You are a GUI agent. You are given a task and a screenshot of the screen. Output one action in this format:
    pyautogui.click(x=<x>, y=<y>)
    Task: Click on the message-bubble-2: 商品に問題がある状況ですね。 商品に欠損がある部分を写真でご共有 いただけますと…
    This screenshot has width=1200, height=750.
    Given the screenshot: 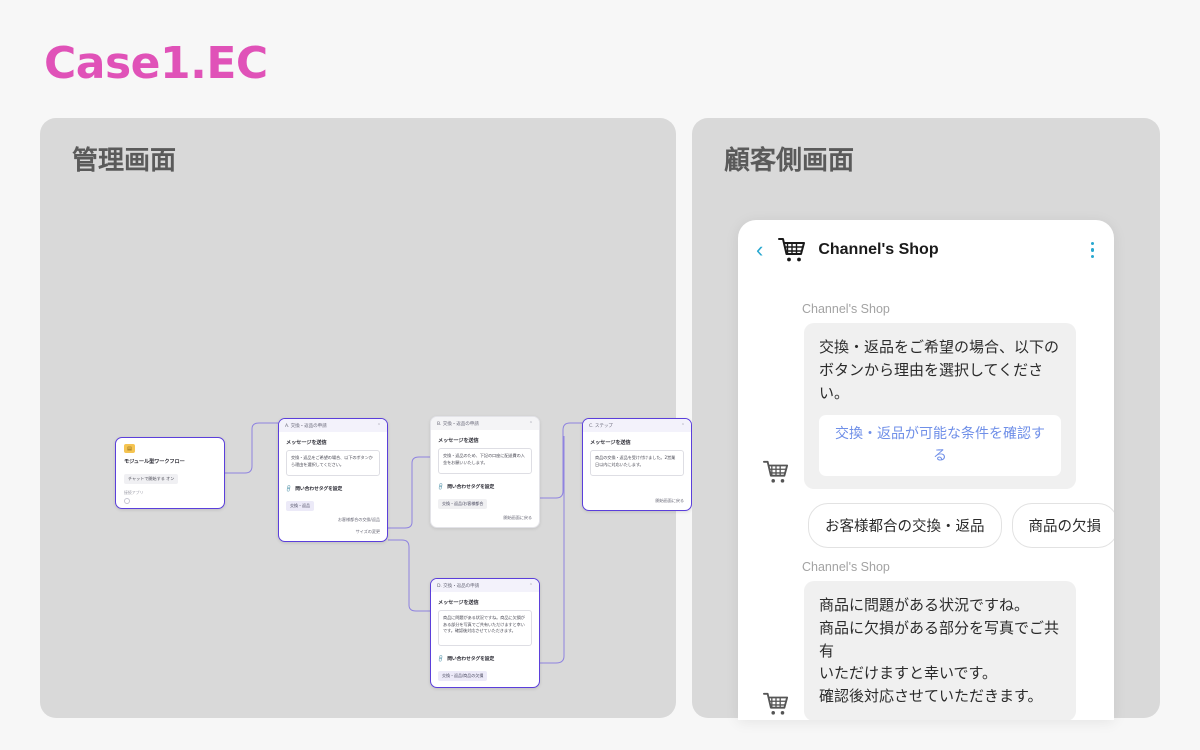 What is the action you would take?
    pyautogui.click(x=940, y=650)
    